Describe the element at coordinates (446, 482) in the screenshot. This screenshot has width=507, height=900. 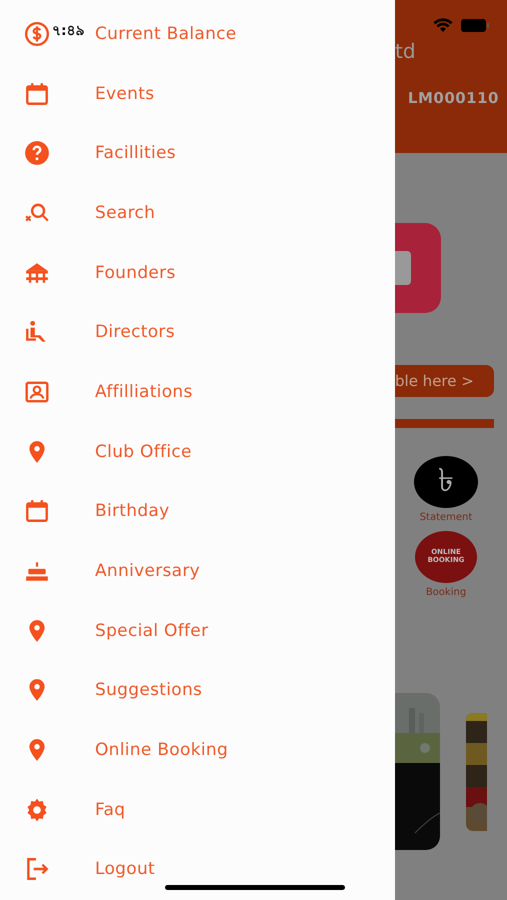
I see `taka-icon: ৳` at that location.